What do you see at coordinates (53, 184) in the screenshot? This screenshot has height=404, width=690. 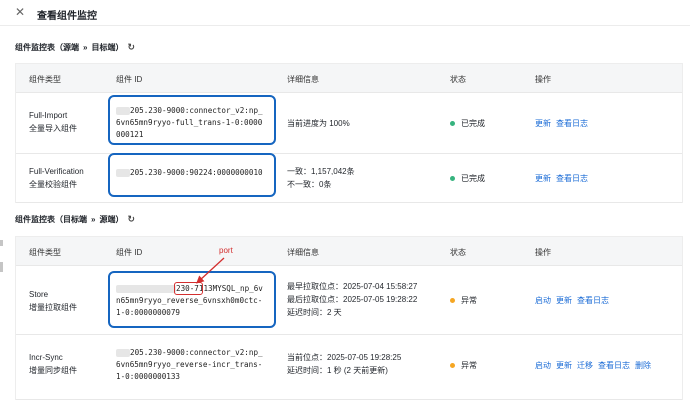 I see `component-type-desc: 全量校验组件` at bounding box center [53, 184].